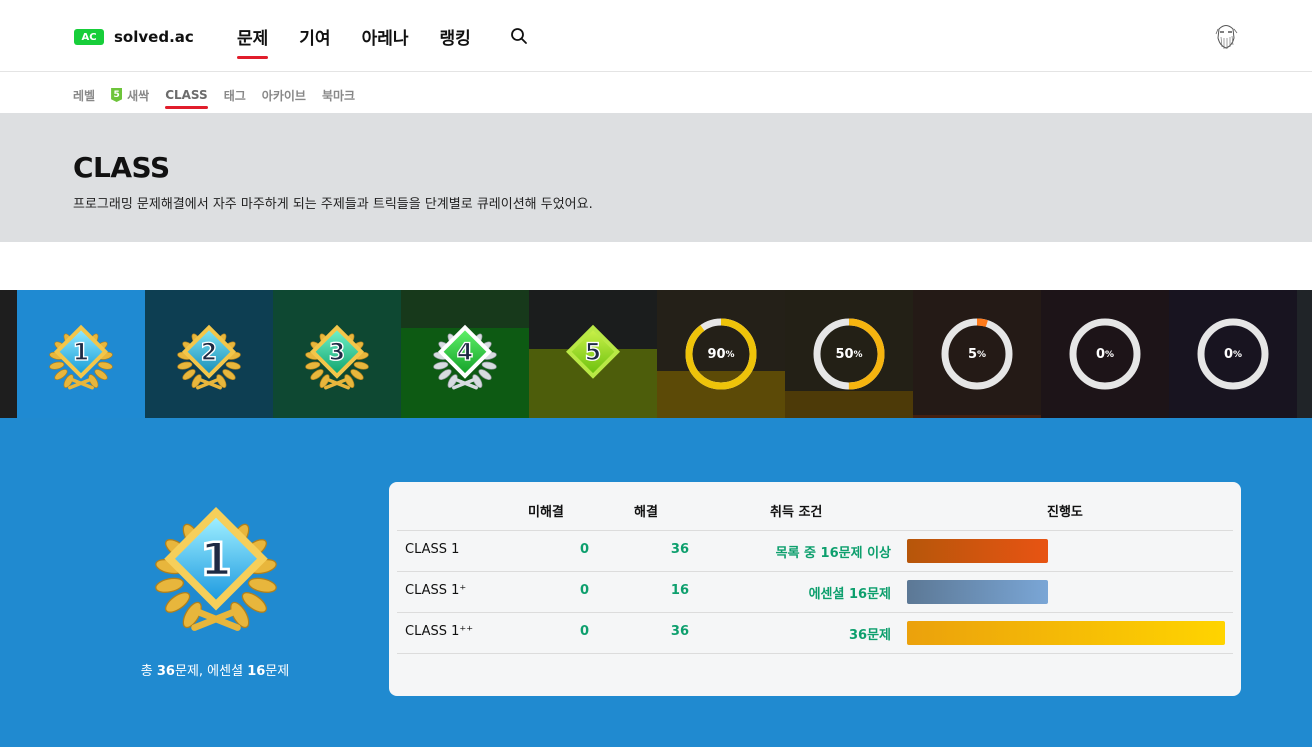 Image resolution: width=1312 pixels, height=747 pixels. I want to click on class-2-badge-icon: 2, so click(209, 357).